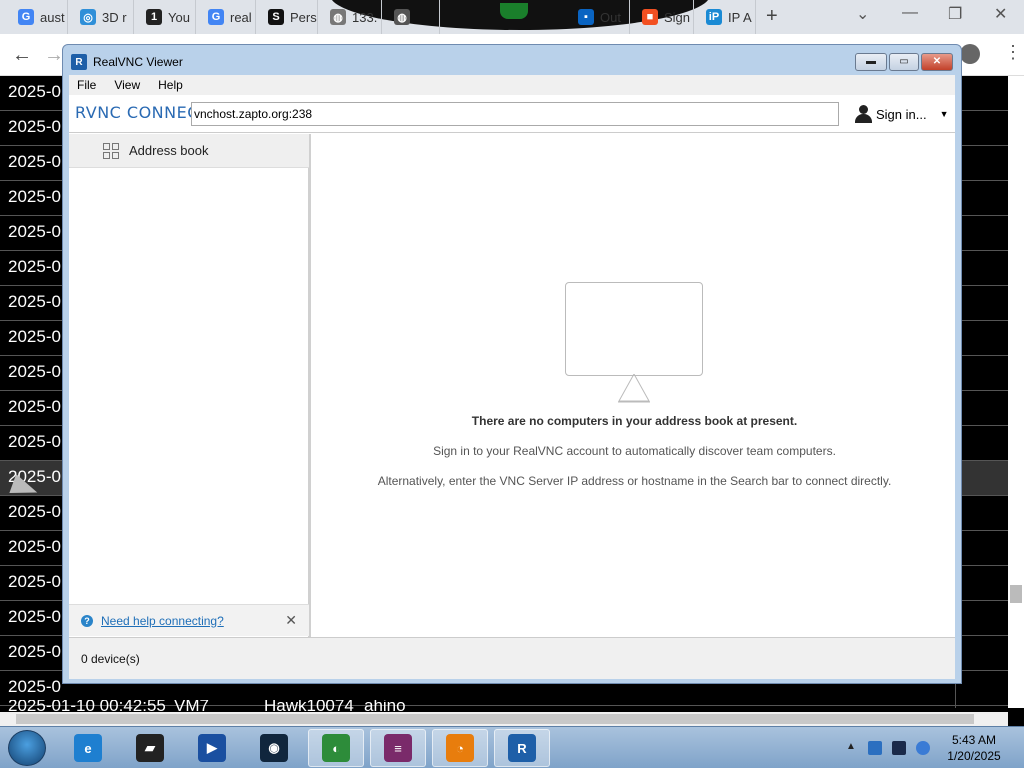 This screenshot has height=768, width=1024. I want to click on status-bar: 0 device(s), so click(512, 658).